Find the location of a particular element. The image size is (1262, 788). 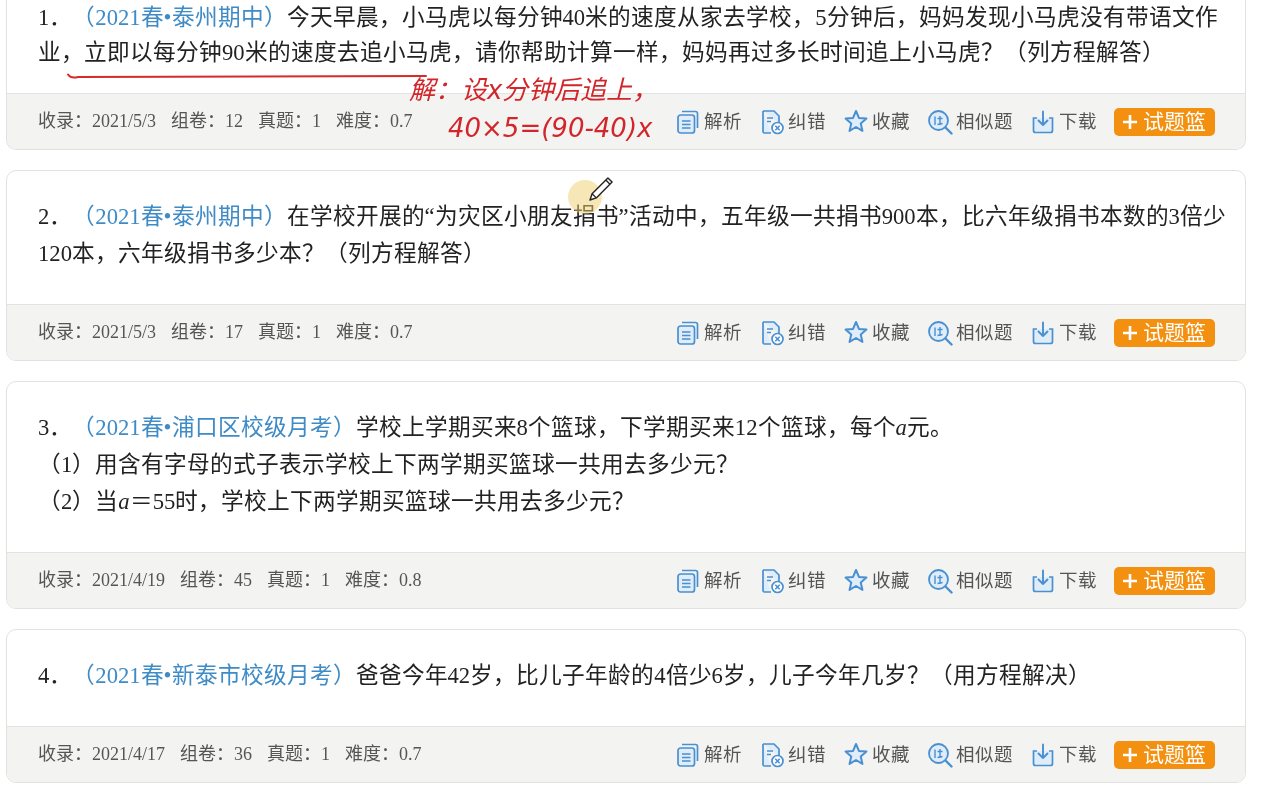

question-stat: 组卷：36 is located at coordinates (216, 754).